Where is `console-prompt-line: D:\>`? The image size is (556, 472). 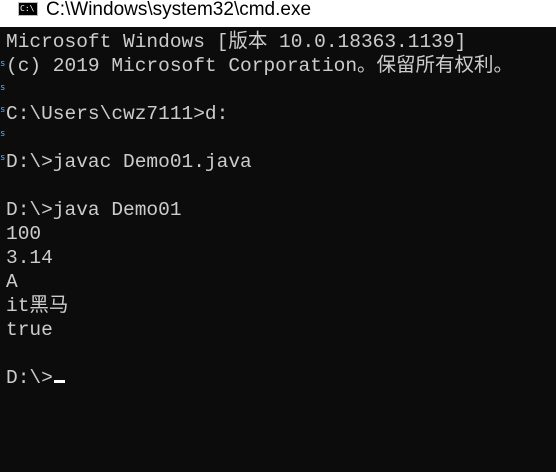
console-prompt-line: D:\> is located at coordinates (35, 378).